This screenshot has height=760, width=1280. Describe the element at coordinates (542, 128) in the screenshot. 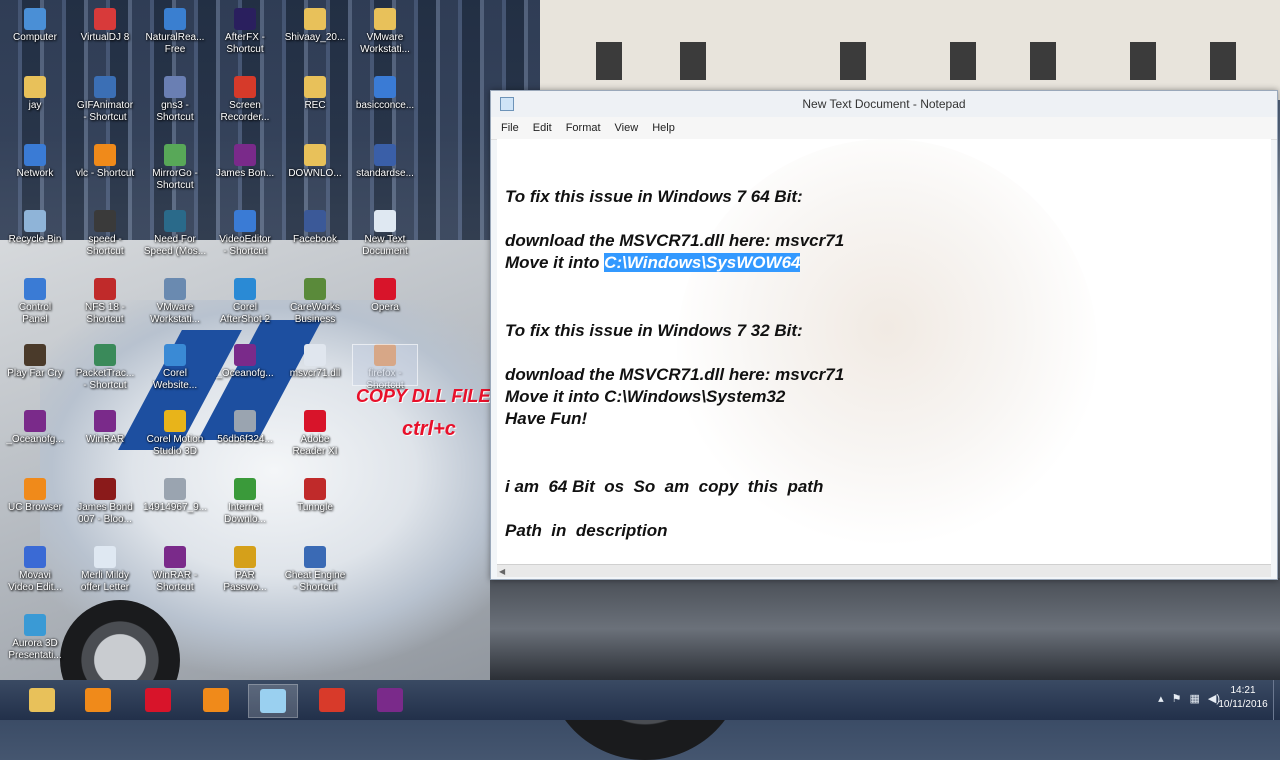

I see `menu-edit: Edit` at that location.